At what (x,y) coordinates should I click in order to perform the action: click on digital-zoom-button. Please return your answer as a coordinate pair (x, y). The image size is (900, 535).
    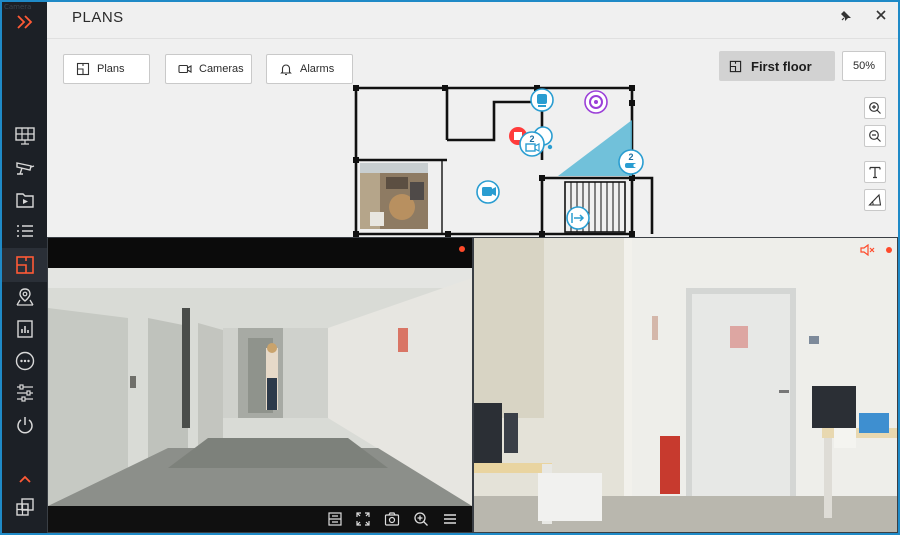
    Looking at the image, I should click on (421, 519).